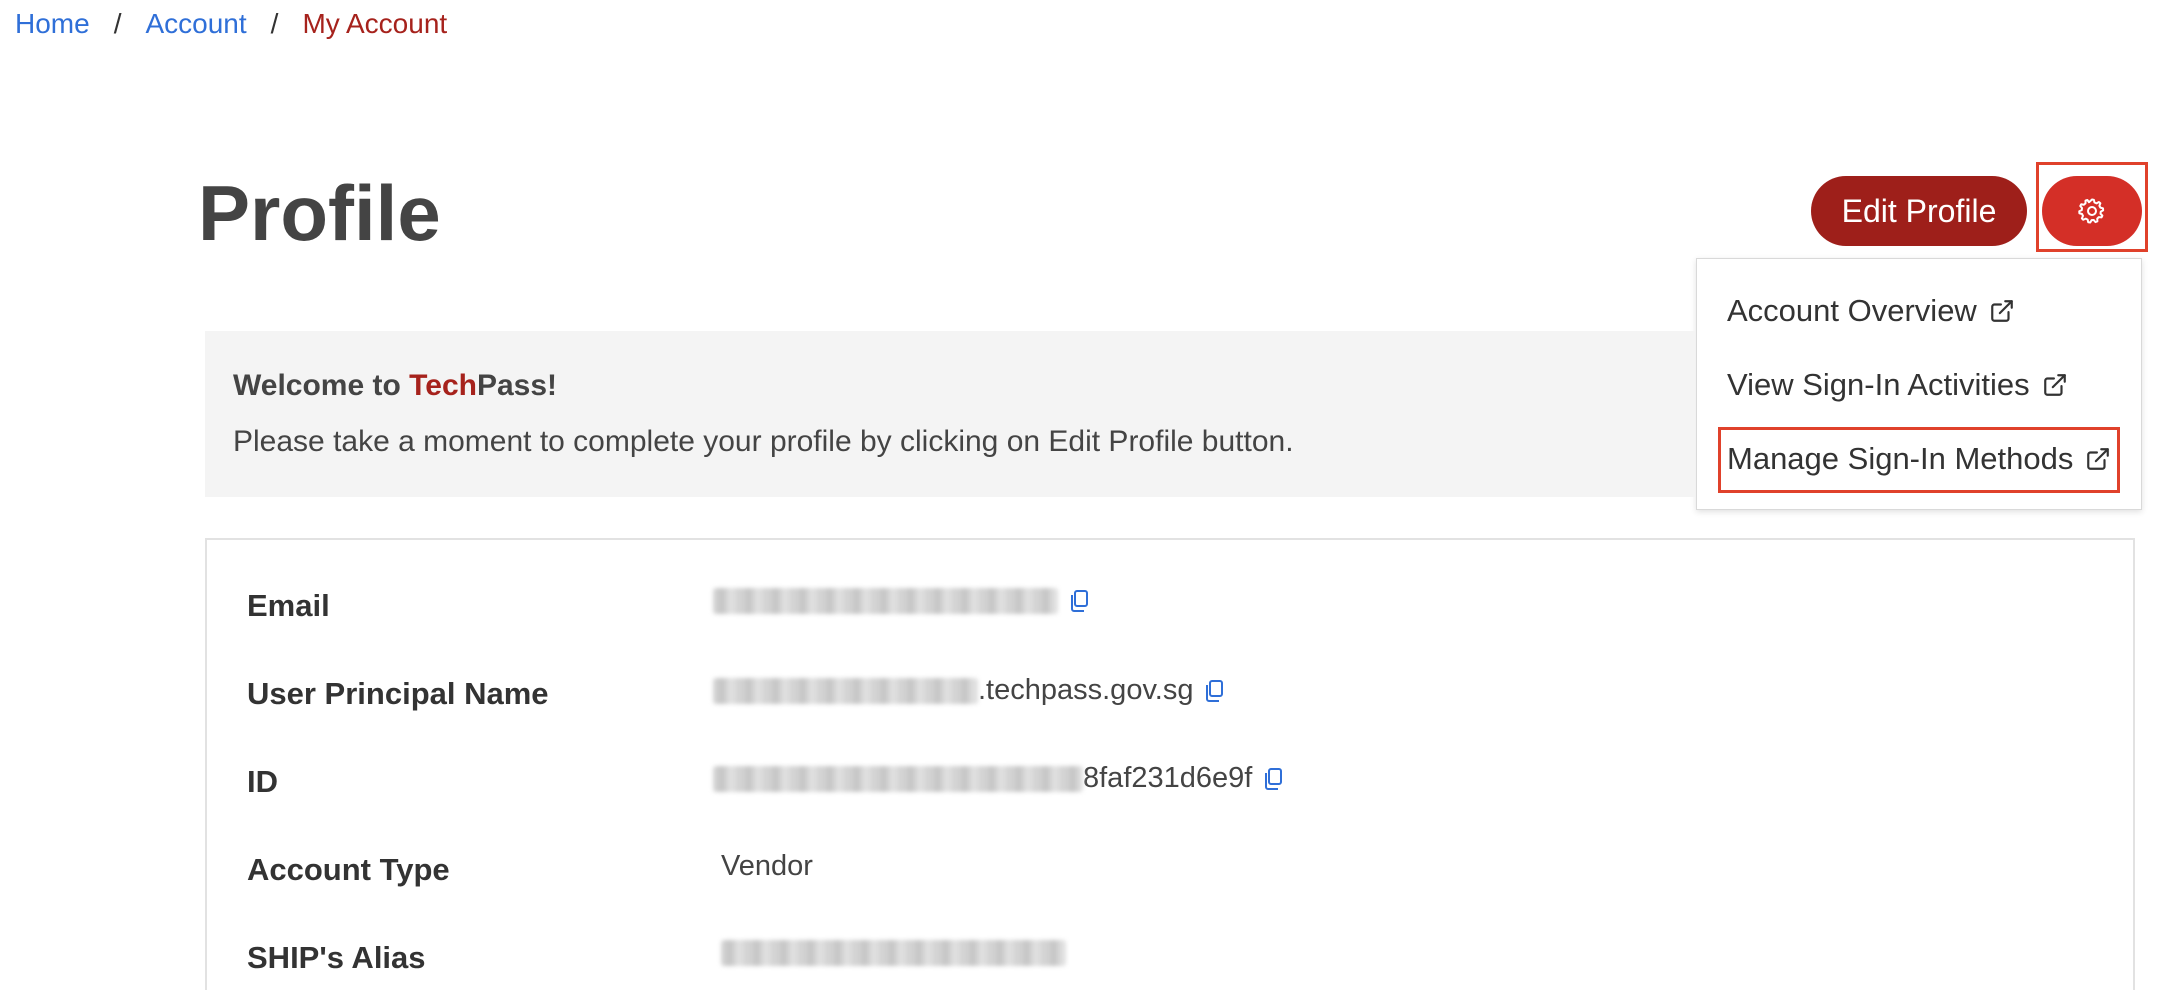  I want to click on edit-profile-button: Edit Profile, so click(1919, 211).